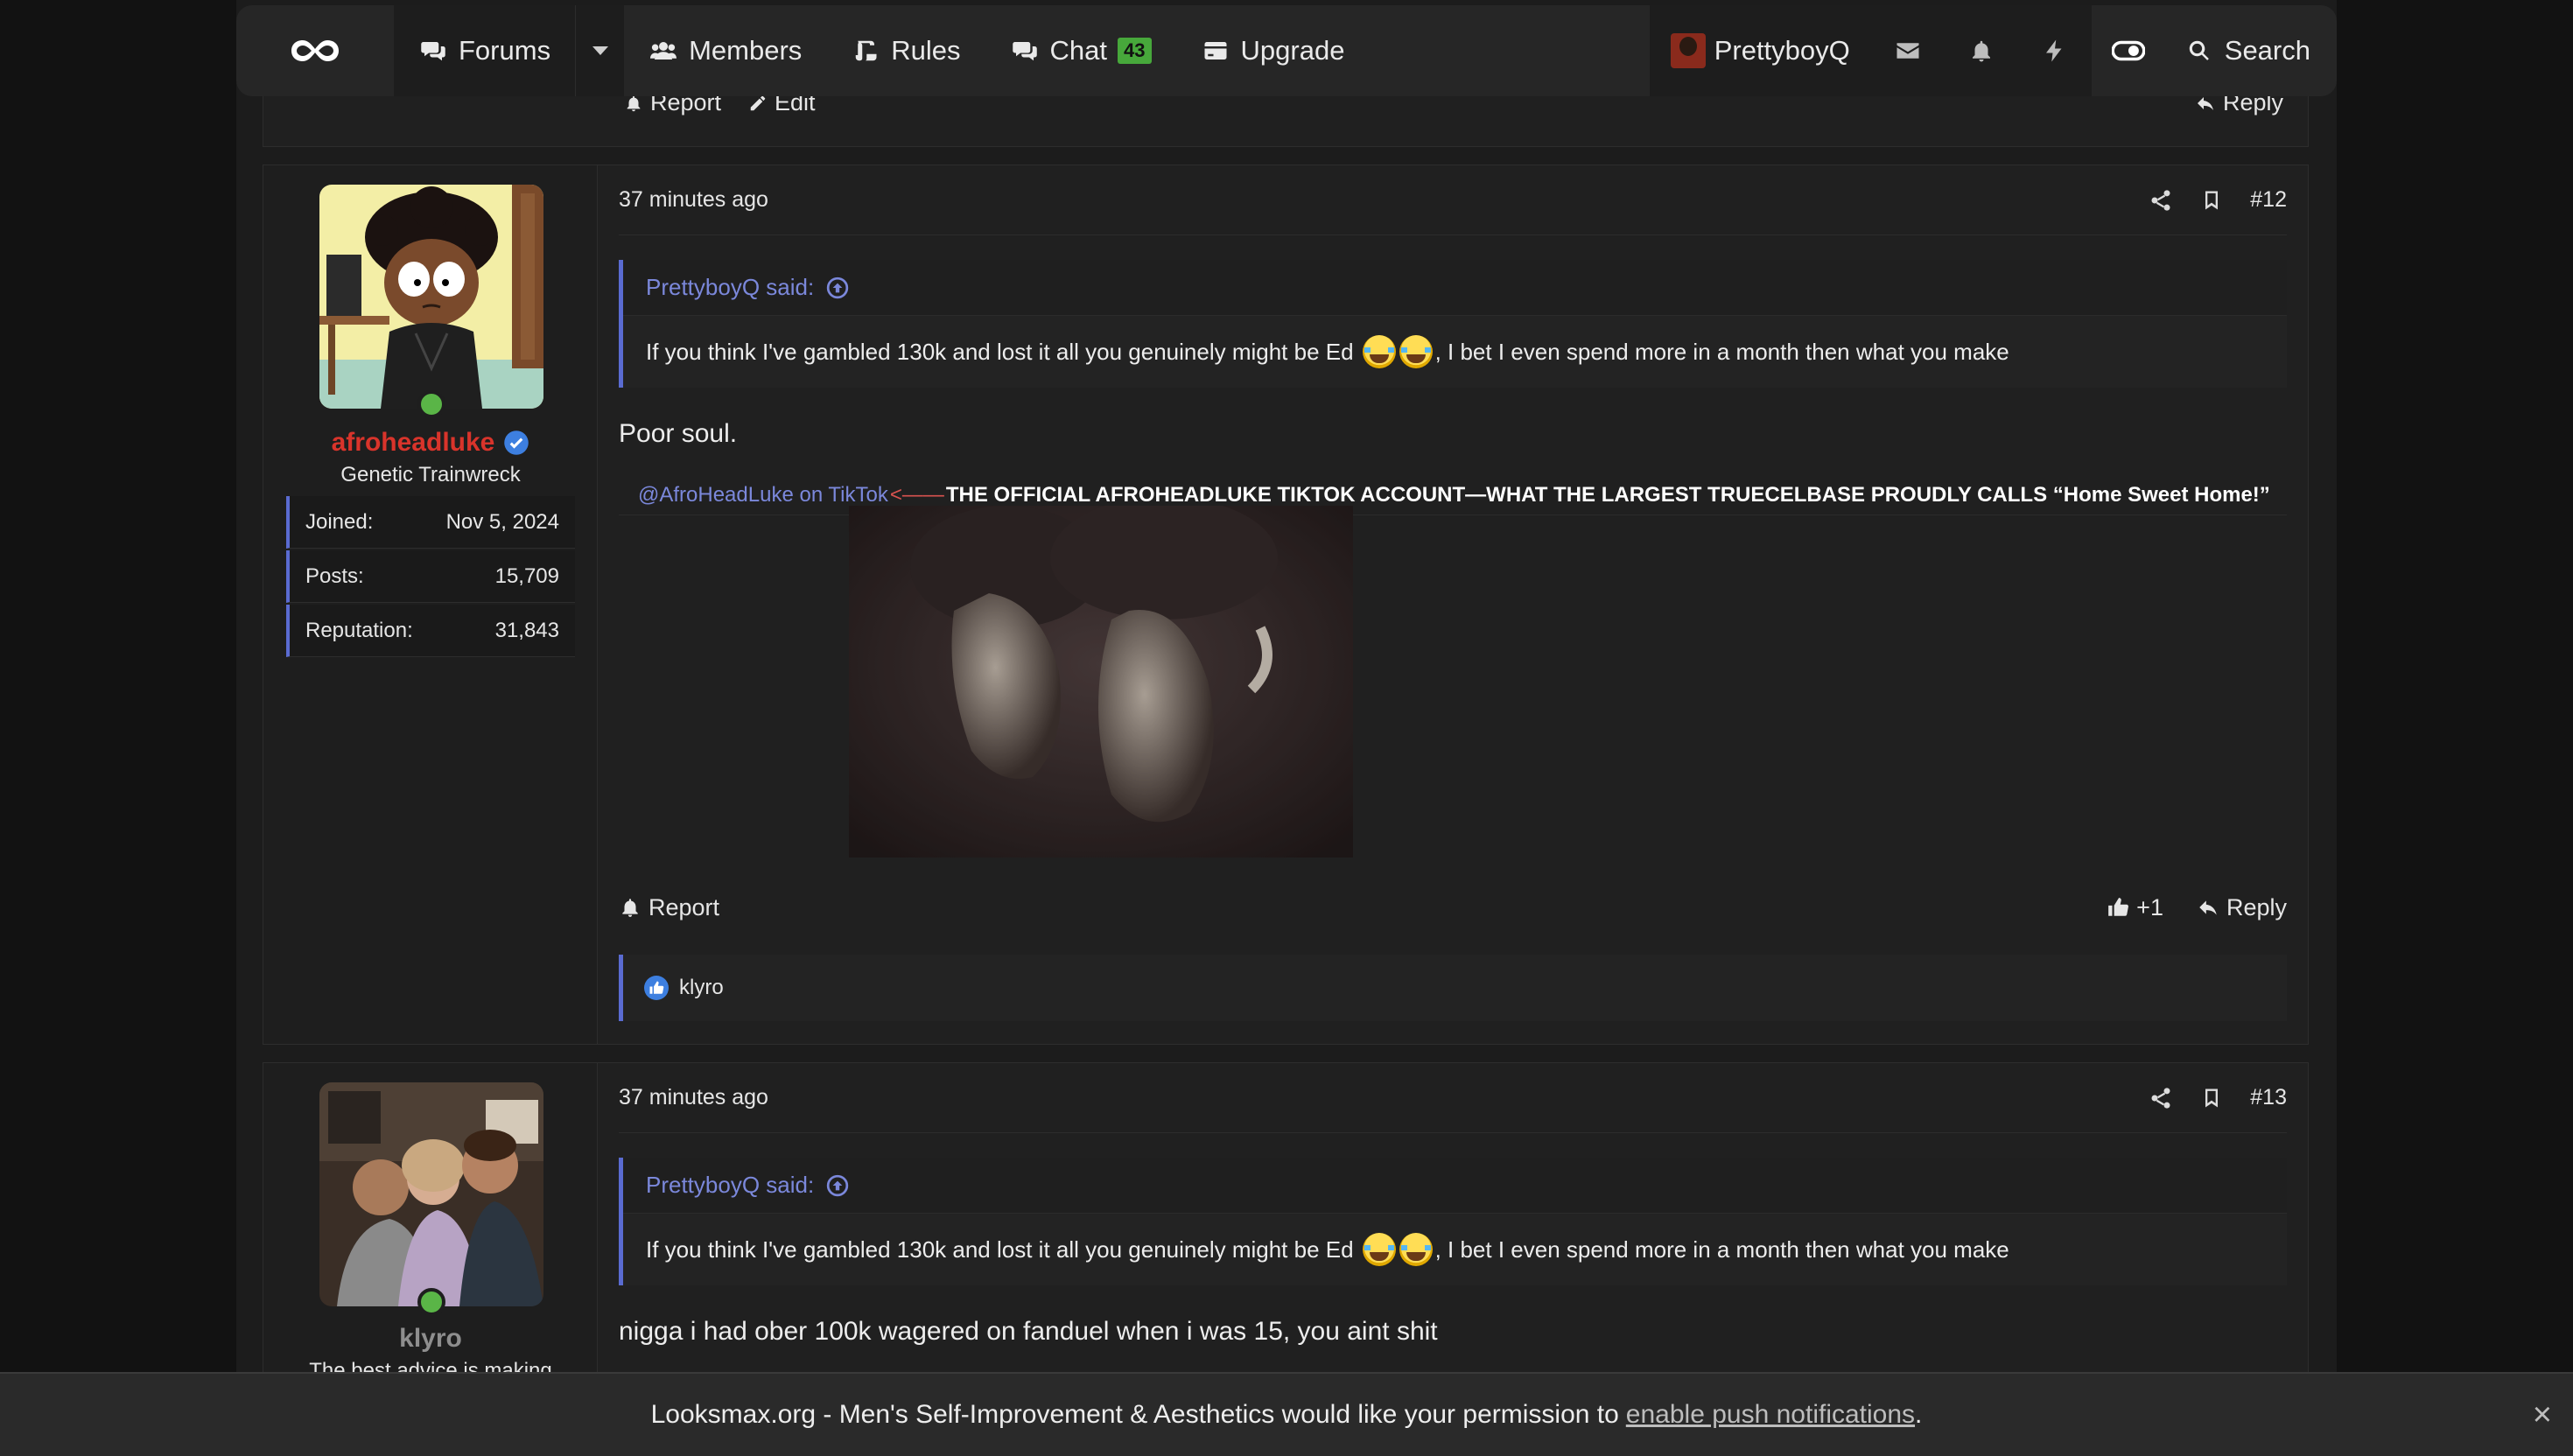 The width and height of the screenshot is (2573, 1456). Describe the element at coordinates (1453, 1098) in the screenshot. I see `post-header: 37 minutes ago #13` at that location.